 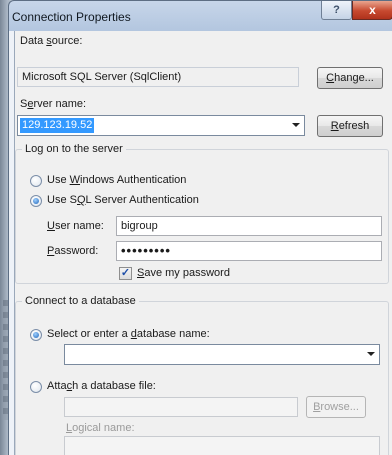 What do you see at coordinates (372, 10) in the screenshot?
I see `close-button: x` at bounding box center [372, 10].